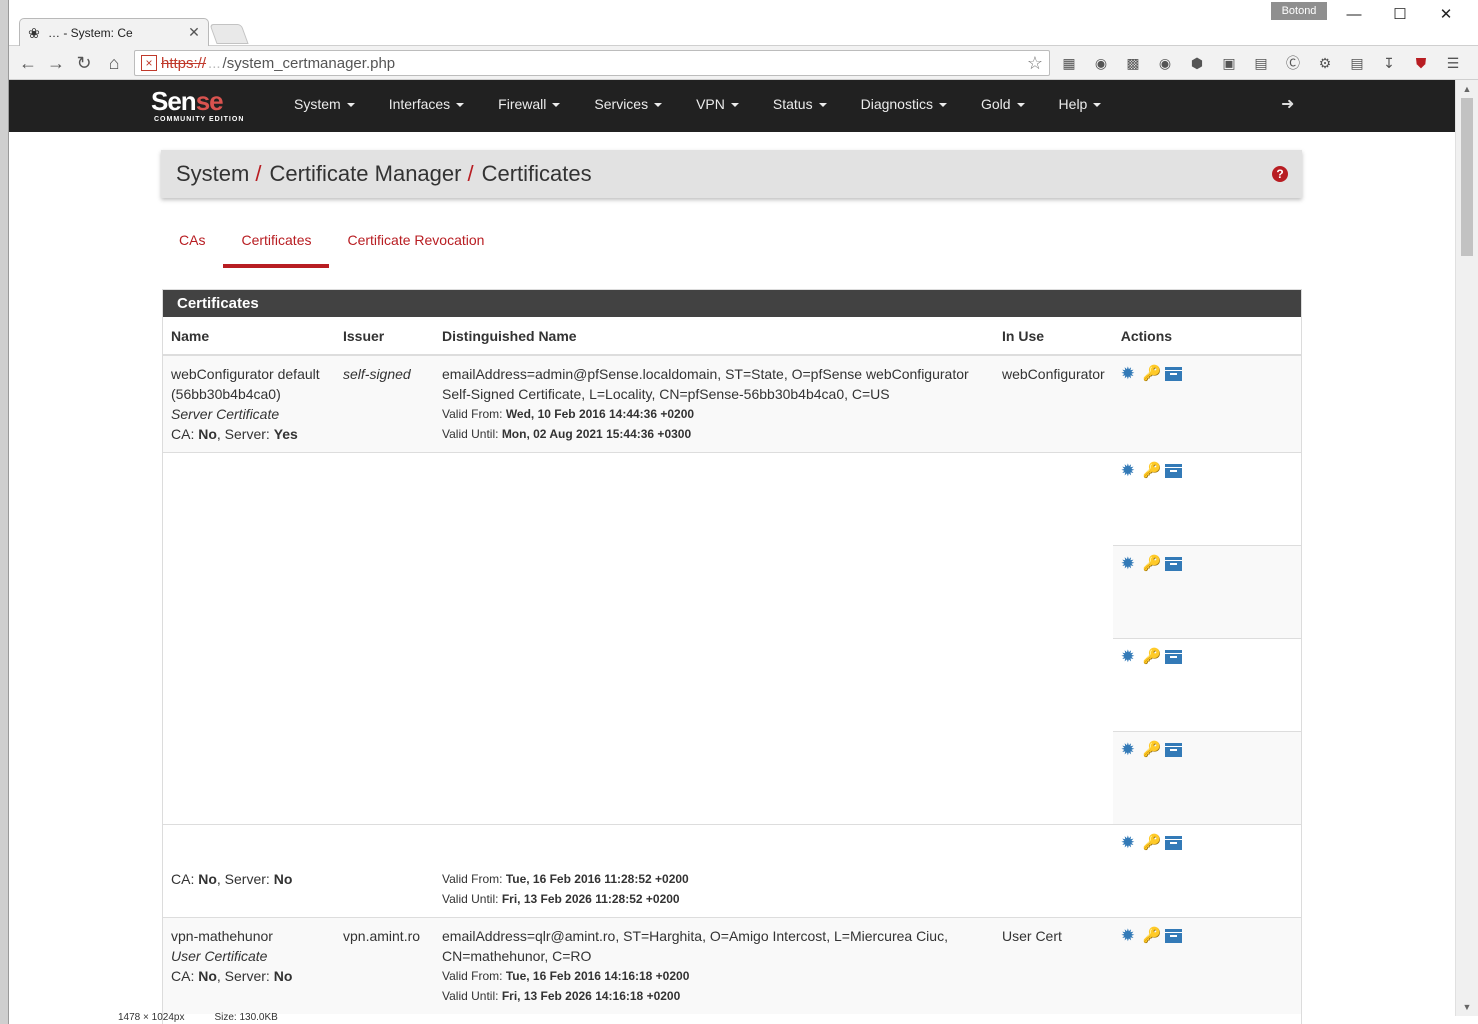 The width and height of the screenshot is (1478, 1024). Describe the element at coordinates (906, 106) in the screenshot. I see `nav-diagnostics: Diagnostics` at that location.